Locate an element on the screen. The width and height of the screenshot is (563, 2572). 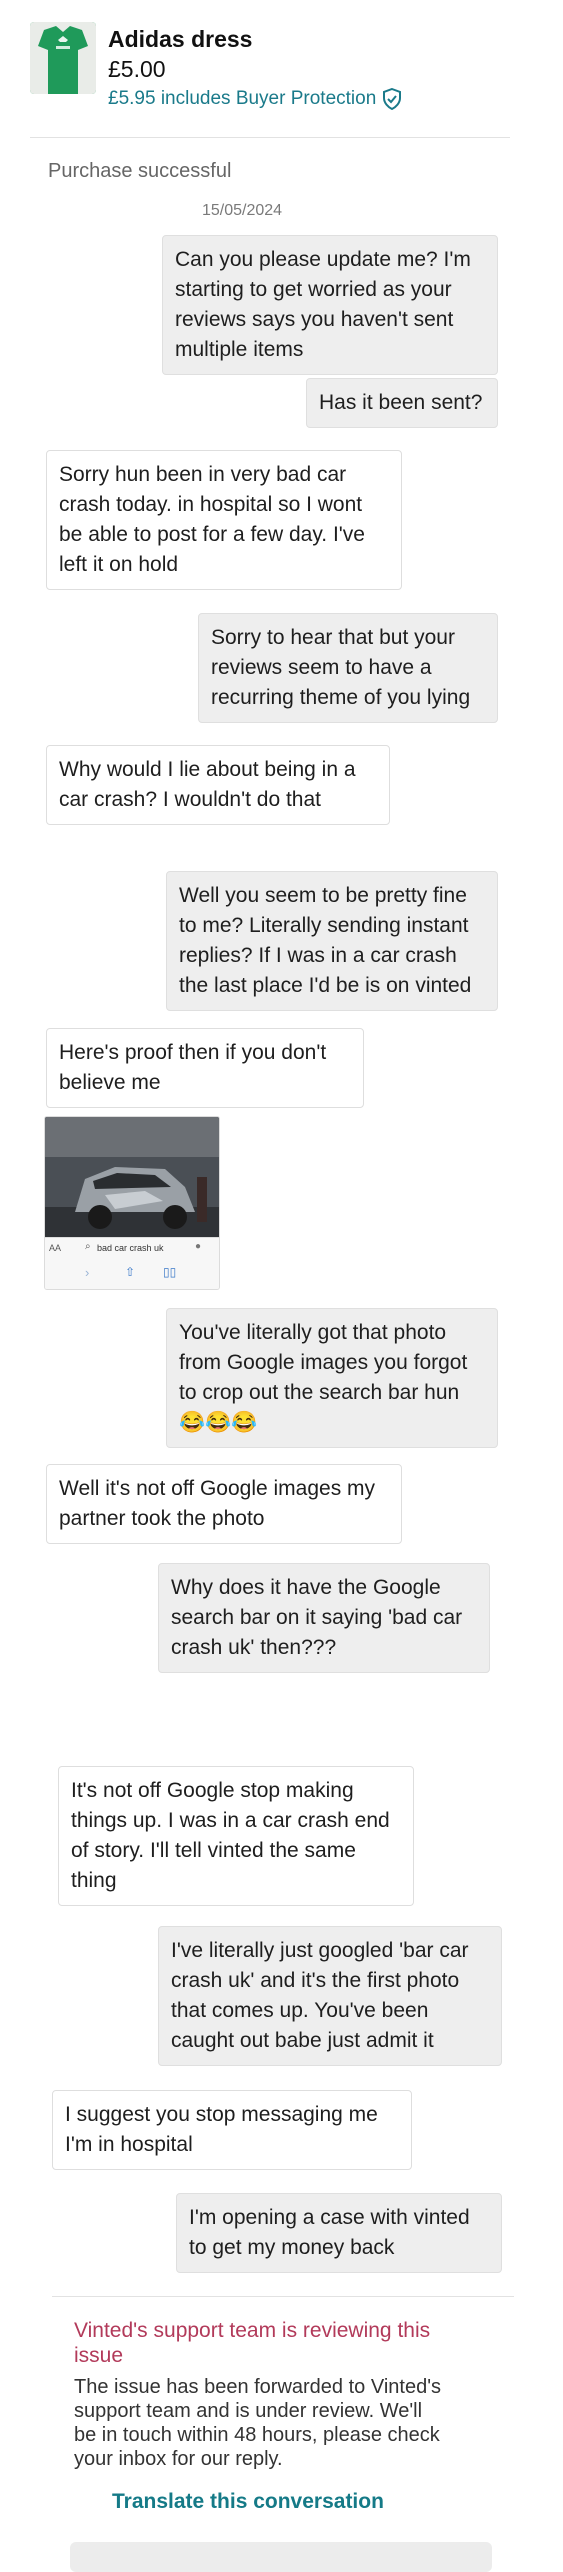
message-text-line: I suggest you stop messaging me is located at coordinates (221, 2114).